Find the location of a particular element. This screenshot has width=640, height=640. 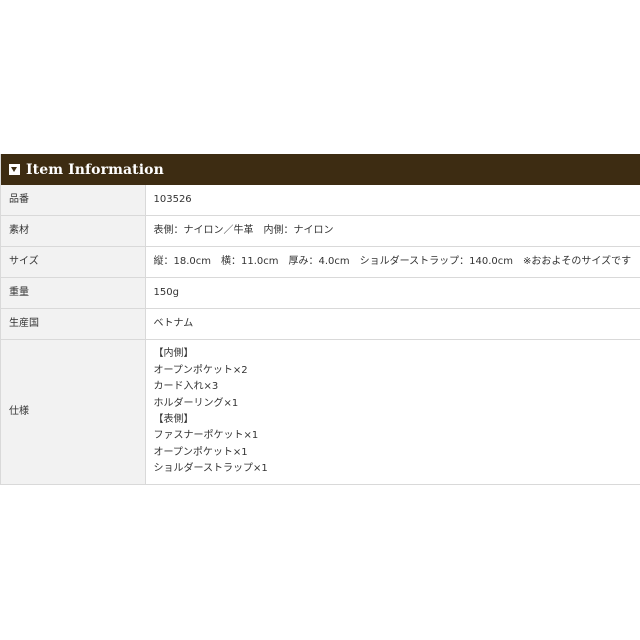

row-value: 150g is located at coordinates (392, 293).